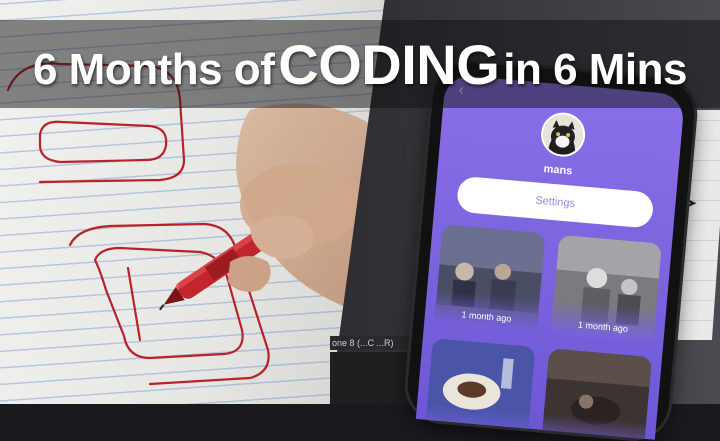 The width and height of the screenshot is (720, 441). I want to click on cat-photo, so click(563, 134).